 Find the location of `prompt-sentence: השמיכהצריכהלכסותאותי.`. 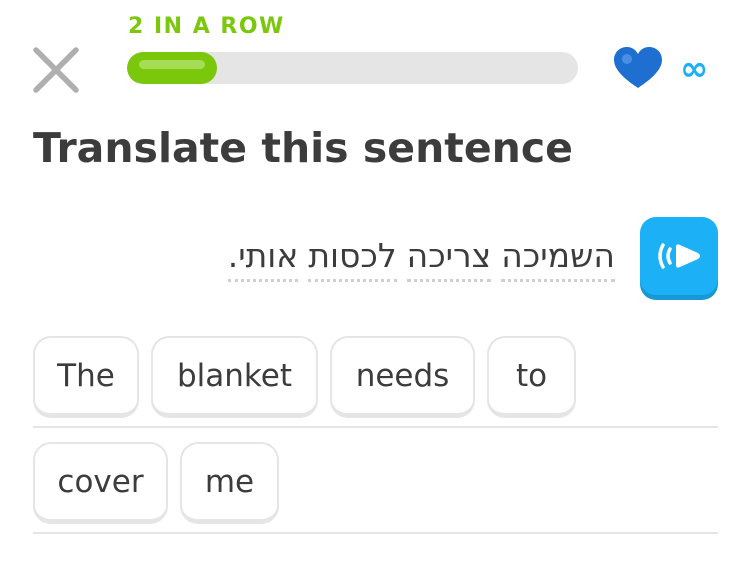

prompt-sentence: השמיכהצריכהלכסותאותי. is located at coordinates (421, 259).